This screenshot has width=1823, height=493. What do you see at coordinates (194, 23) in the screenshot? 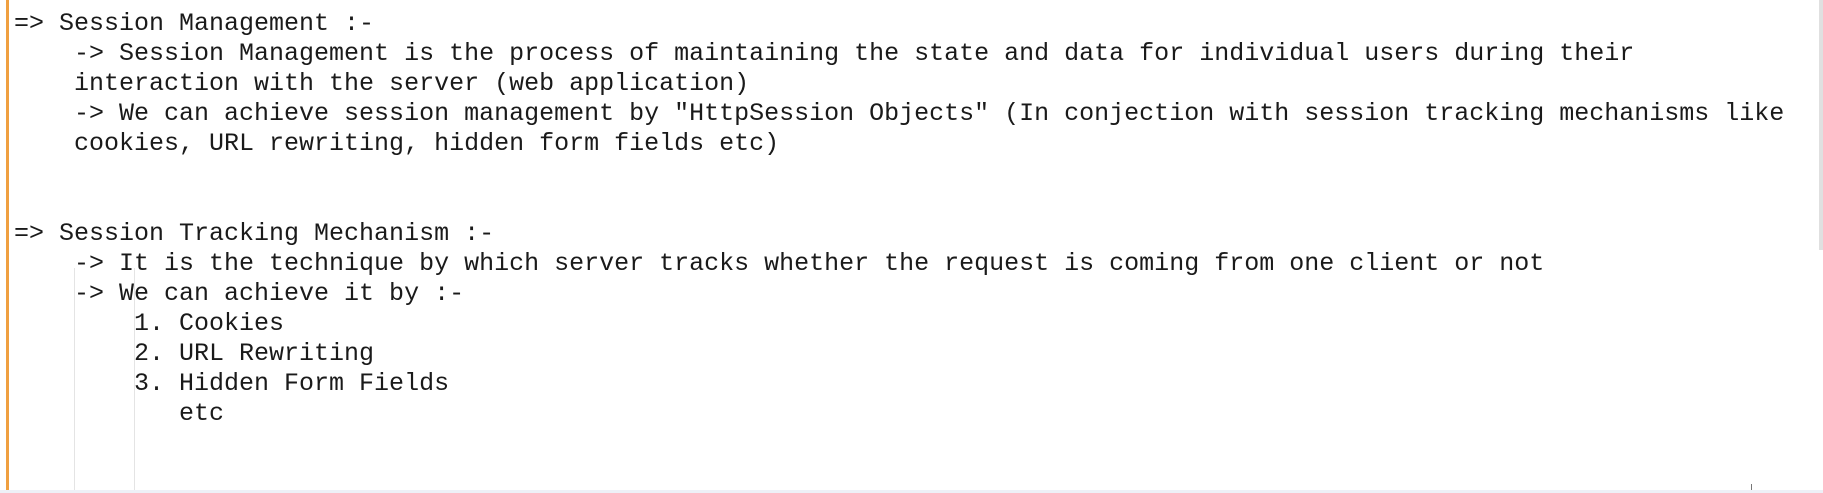
I see `heading-session-management: => Session Management :-` at bounding box center [194, 23].